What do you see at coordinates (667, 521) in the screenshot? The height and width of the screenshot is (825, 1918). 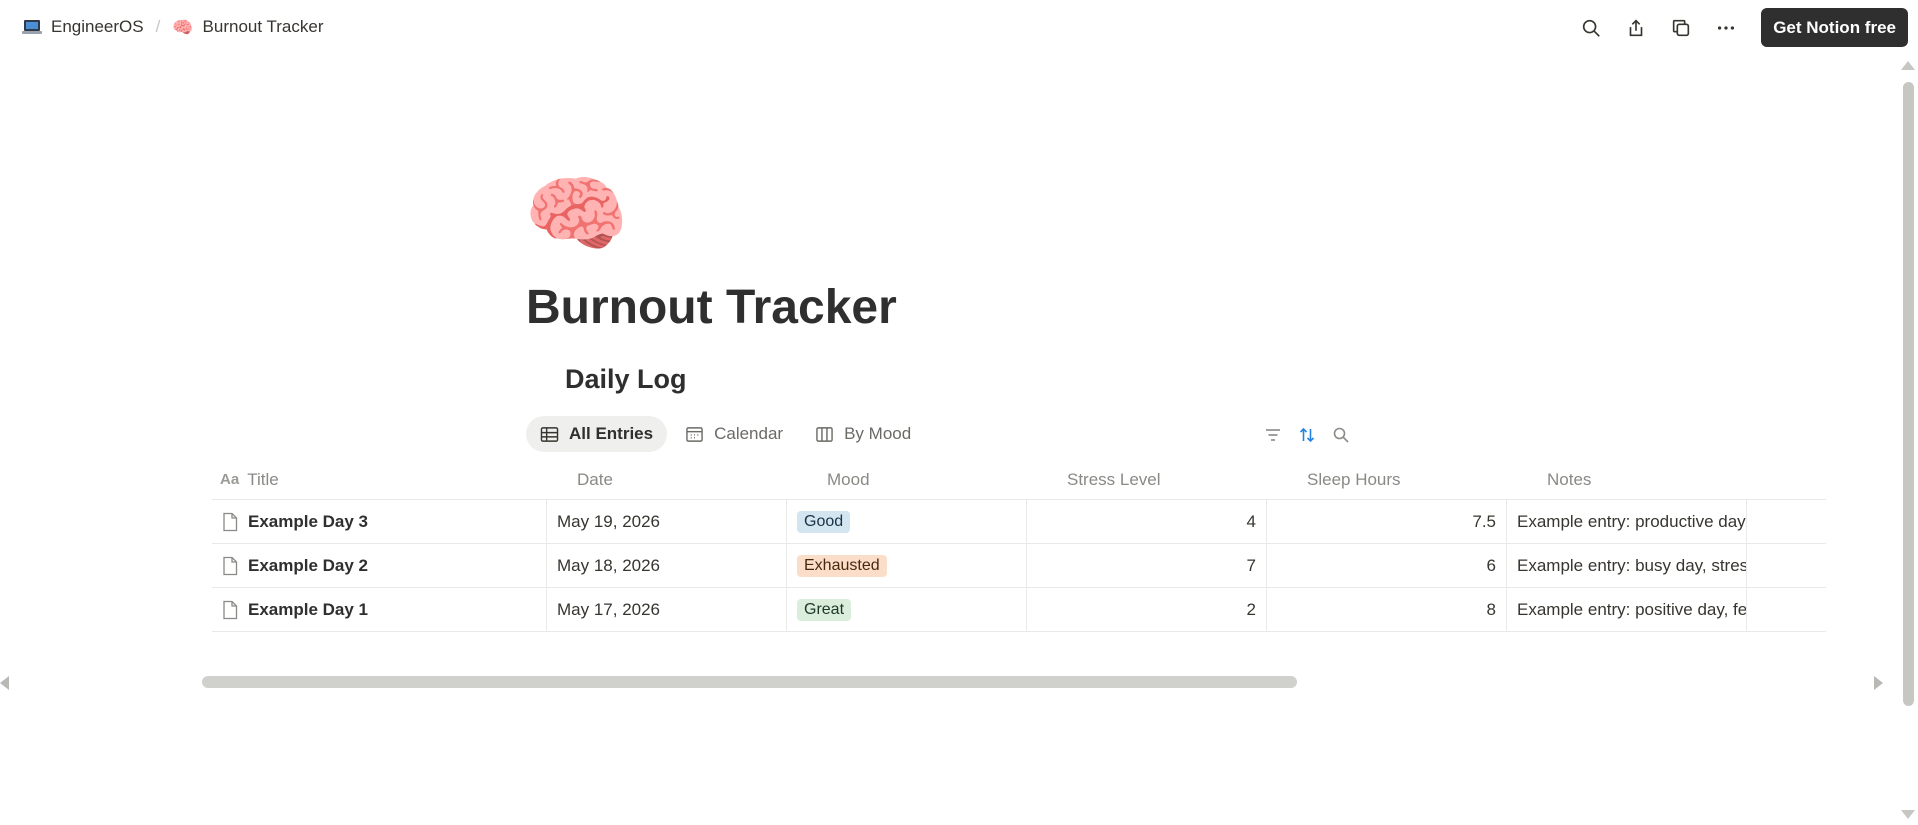 I see `date-cell: May 19, 2026` at bounding box center [667, 521].